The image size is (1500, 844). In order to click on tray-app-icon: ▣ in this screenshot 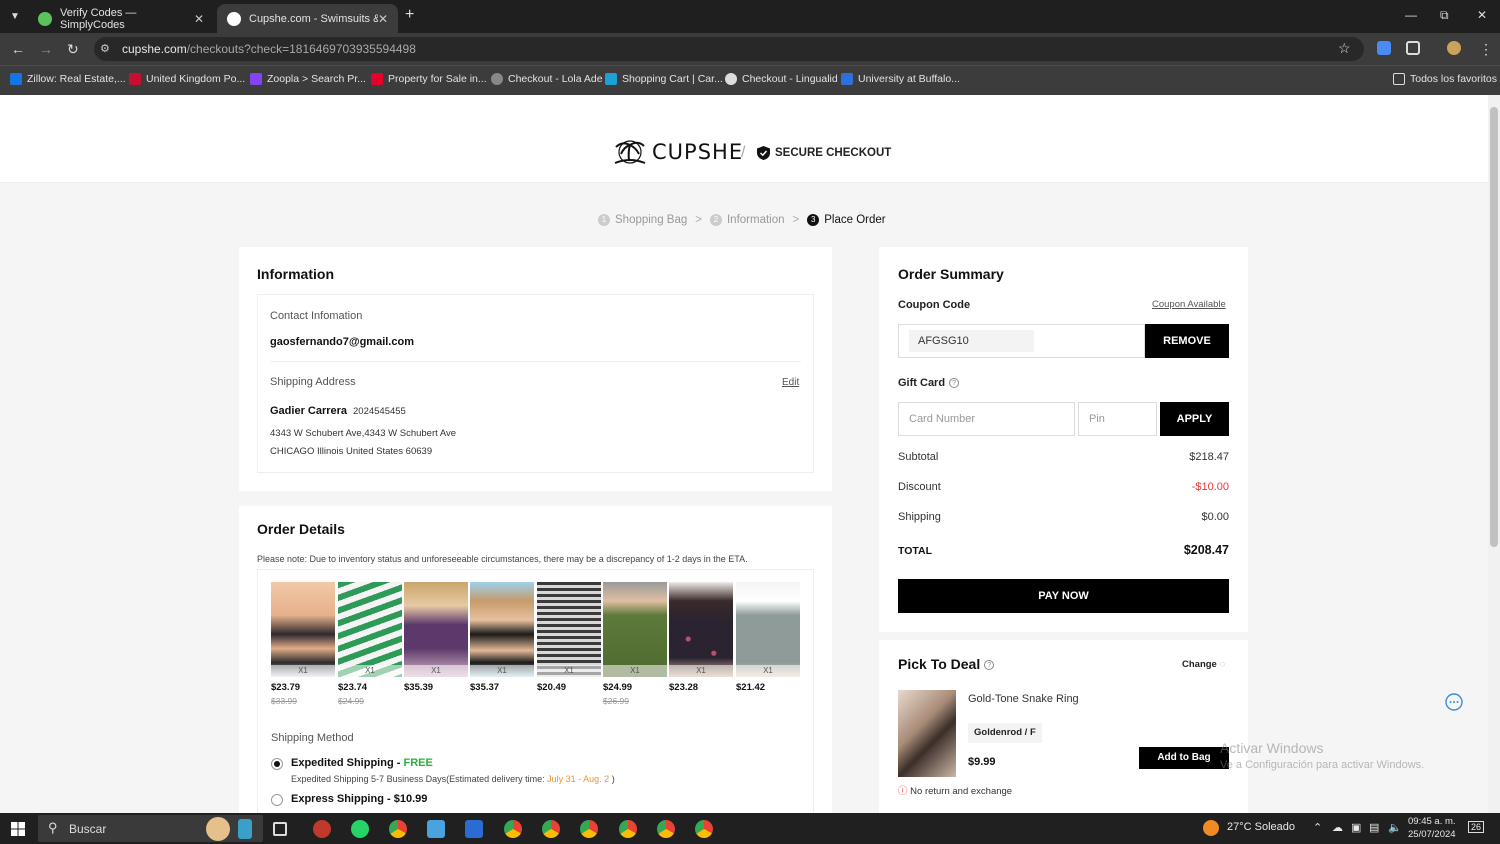, I will do `click(1356, 827)`.